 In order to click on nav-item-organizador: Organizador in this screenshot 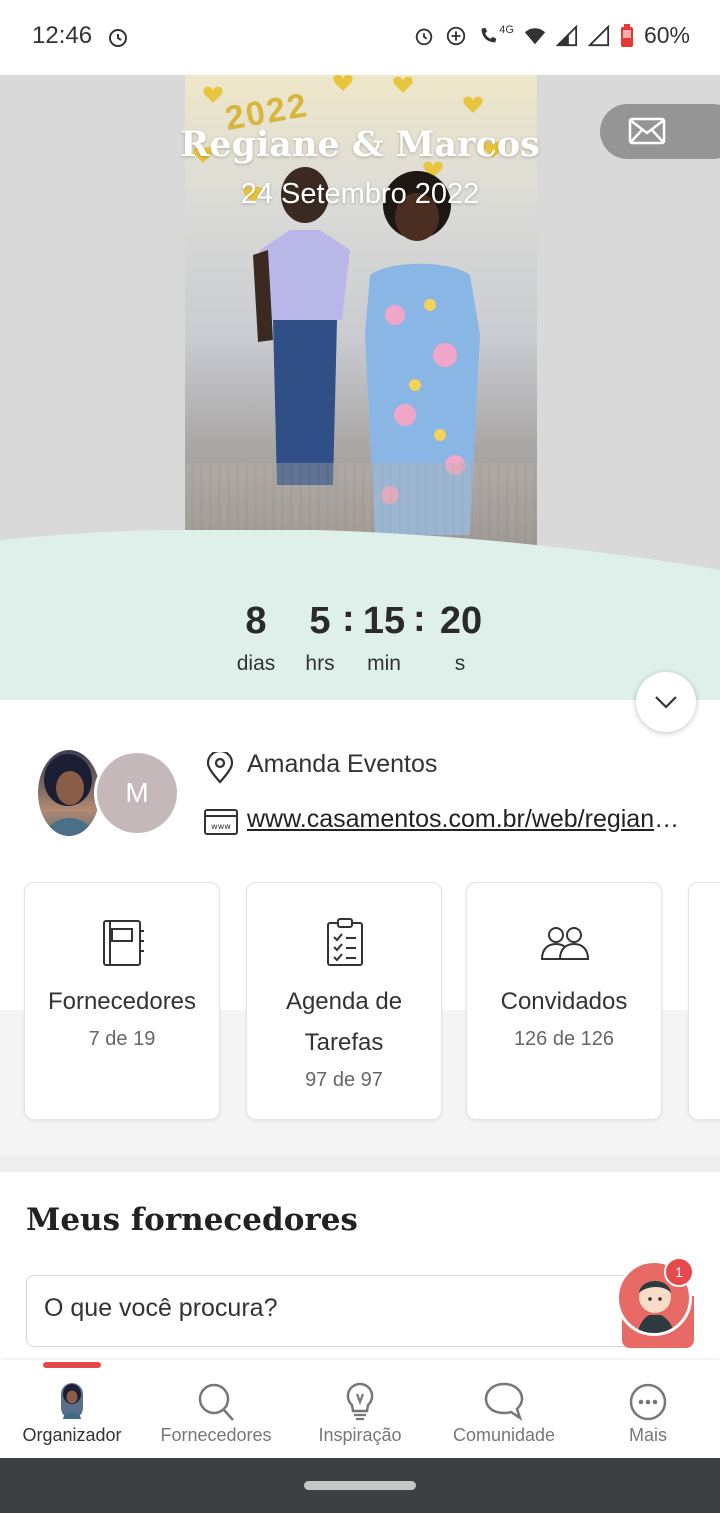, I will do `click(72, 1413)`.